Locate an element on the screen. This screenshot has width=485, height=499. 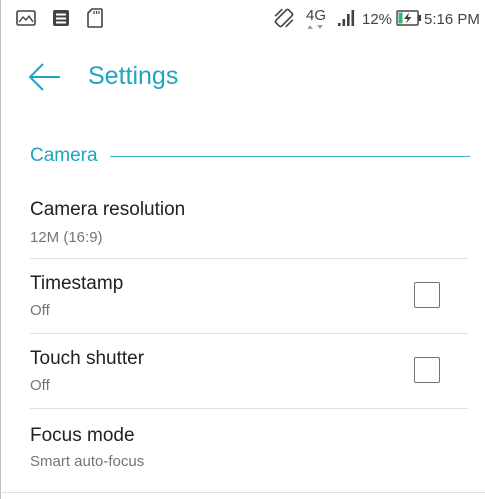
vibrate-icon is located at coordinates (284, 18).